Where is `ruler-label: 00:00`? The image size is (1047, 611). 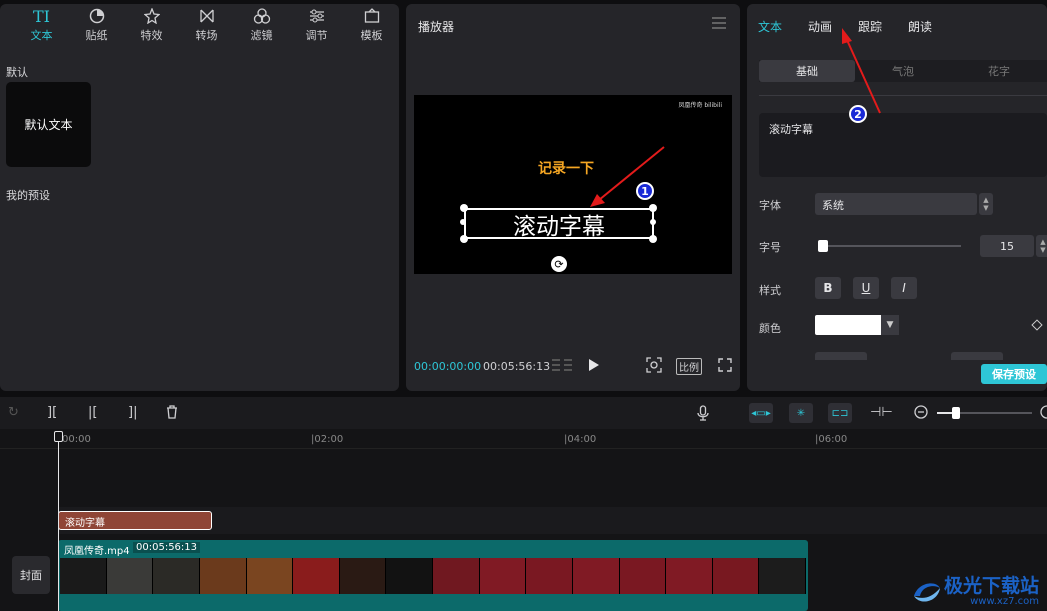 ruler-label: 00:00 is located at coordinates (76, 439).